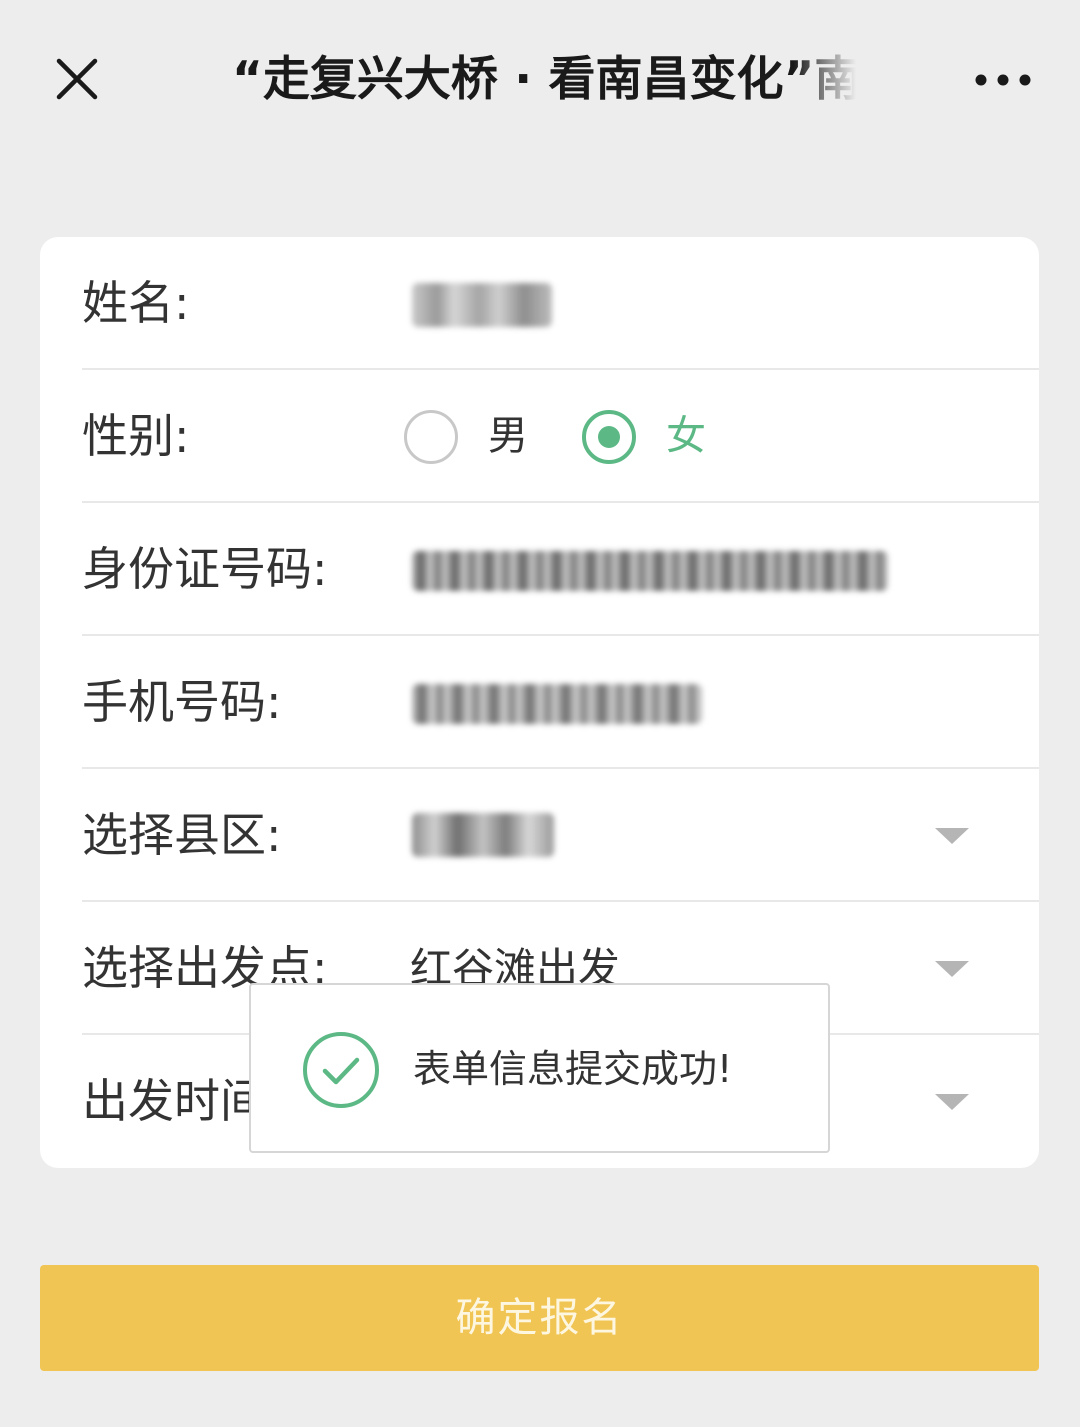 Image resolution: width=1080 pixels, height=1427 pixels. Describe the element at coordinates (544, 79) in the screenshot. I see `page-title: “走复兴大桥 · 看南昌变化”南昌` at that location.